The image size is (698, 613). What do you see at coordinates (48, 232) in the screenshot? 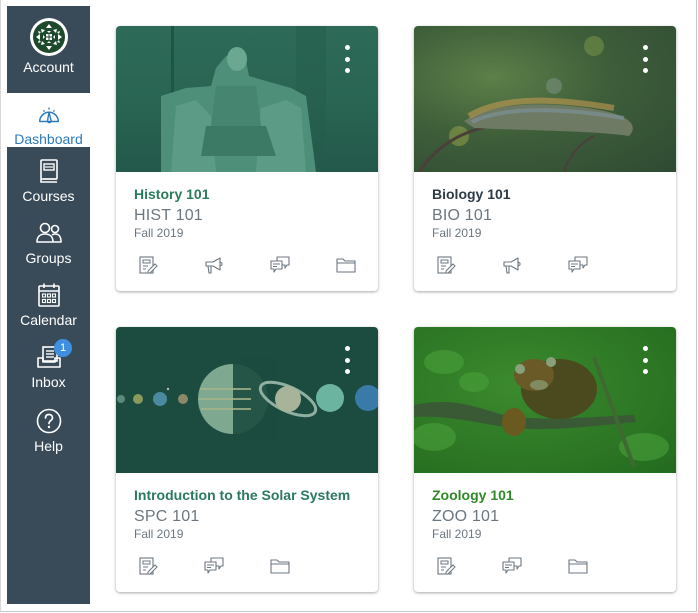
I see `groups-icon` at bounding box center [48, 232].